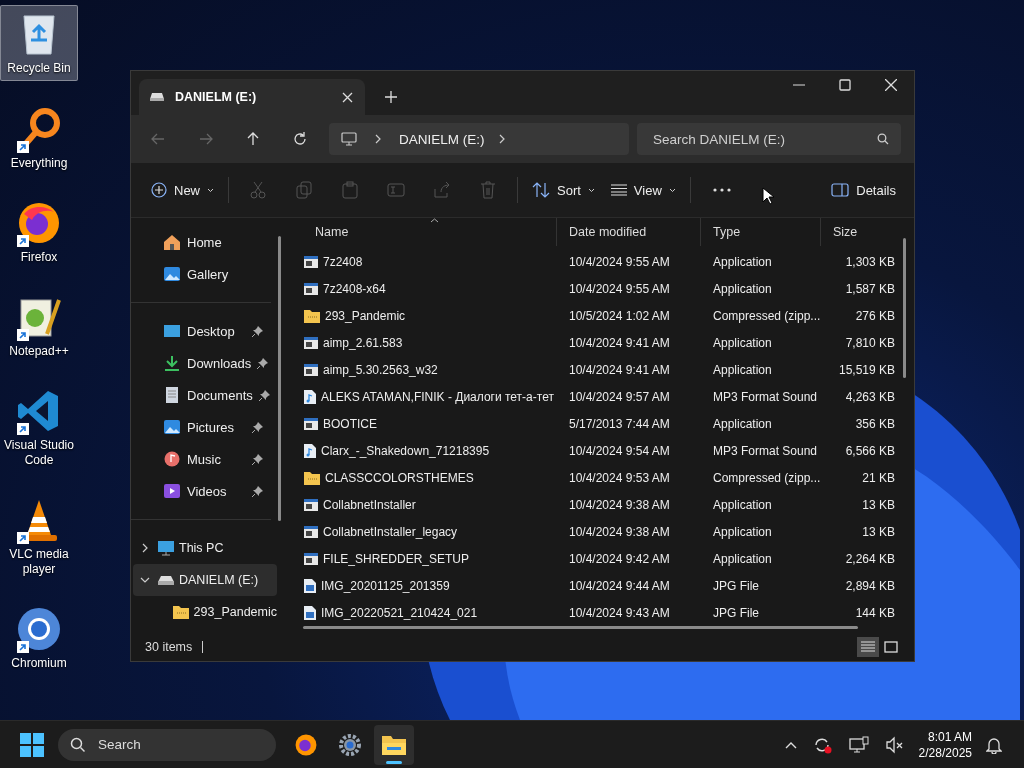  I want to click on file-name: ALEKS ATAMAN,FINIK - Диалоги тет-а-тет, so click(437, 396).